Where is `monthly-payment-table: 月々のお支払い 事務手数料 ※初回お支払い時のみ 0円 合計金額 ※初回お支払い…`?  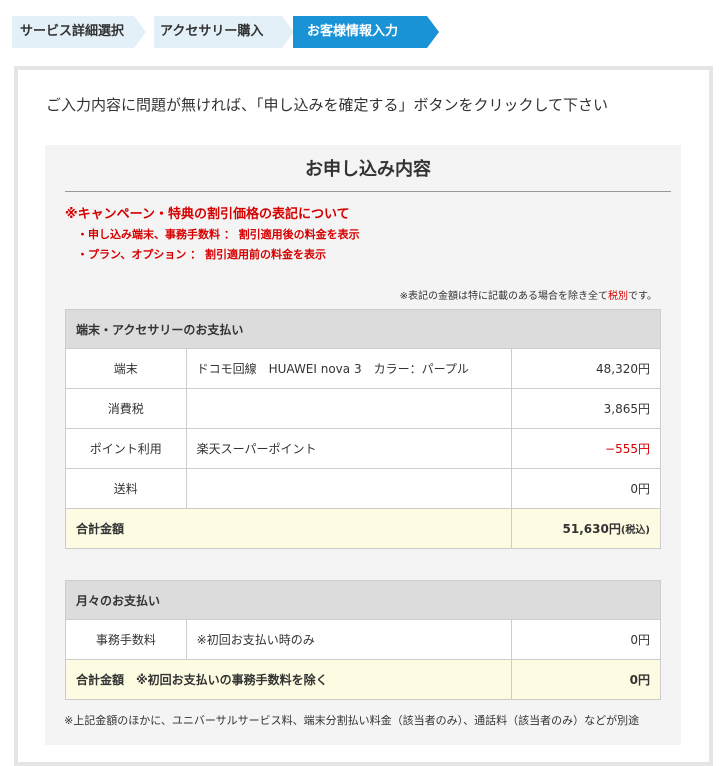
monthly-payment-table: 月々のお支払い 事務手数料 ※初回お支払い時のみ 0円 合計金額 ※初回お支払い… is located at coordinates (362, 640).